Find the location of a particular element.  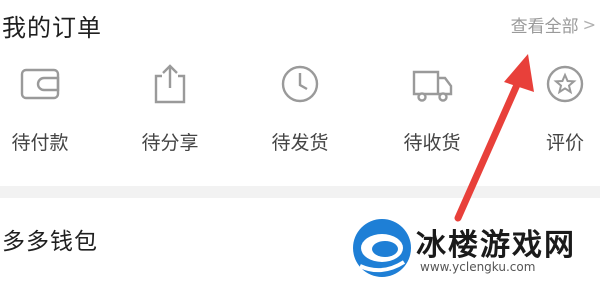

view-all-link: 查看全部 > is located at coordinates (553, 24).